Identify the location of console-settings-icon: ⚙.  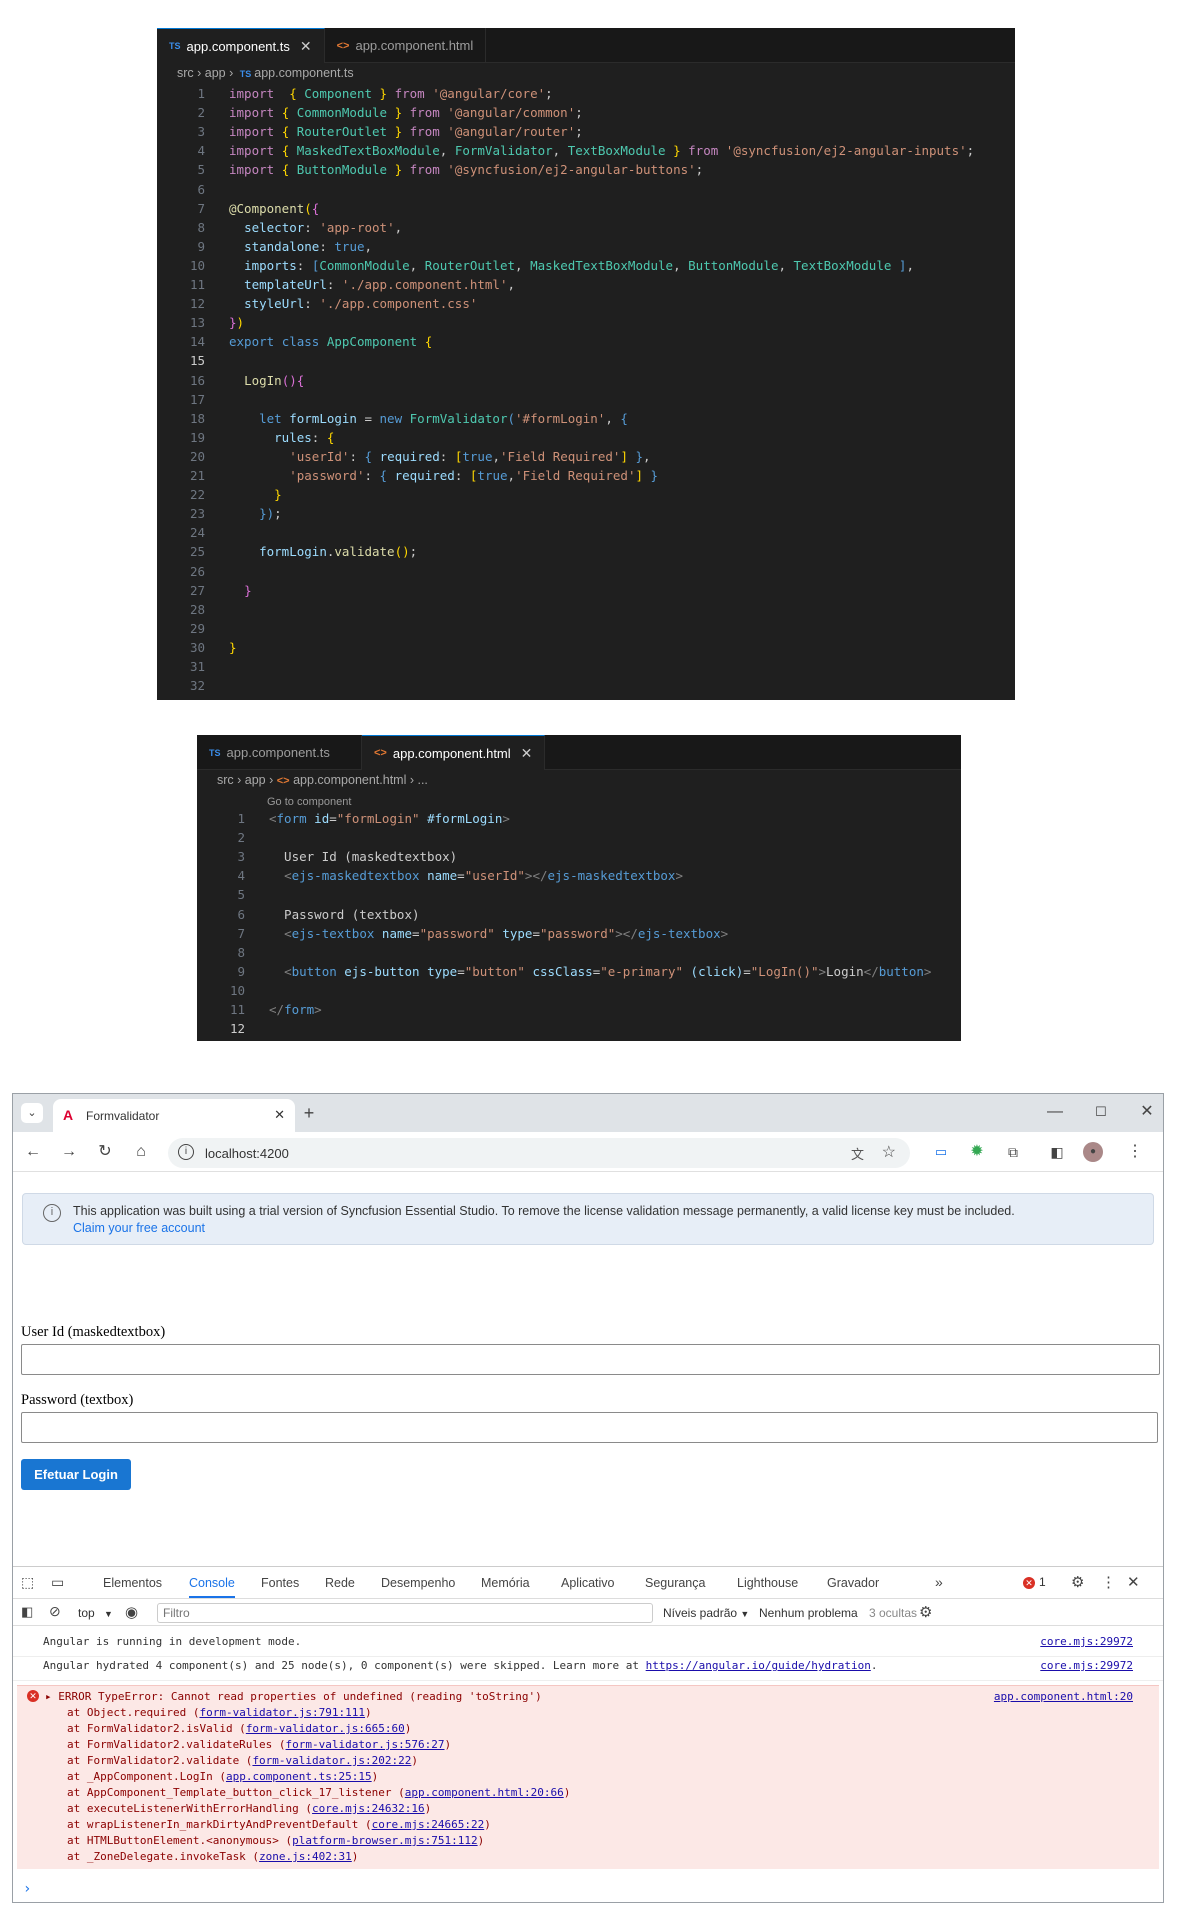
(925, 1612).